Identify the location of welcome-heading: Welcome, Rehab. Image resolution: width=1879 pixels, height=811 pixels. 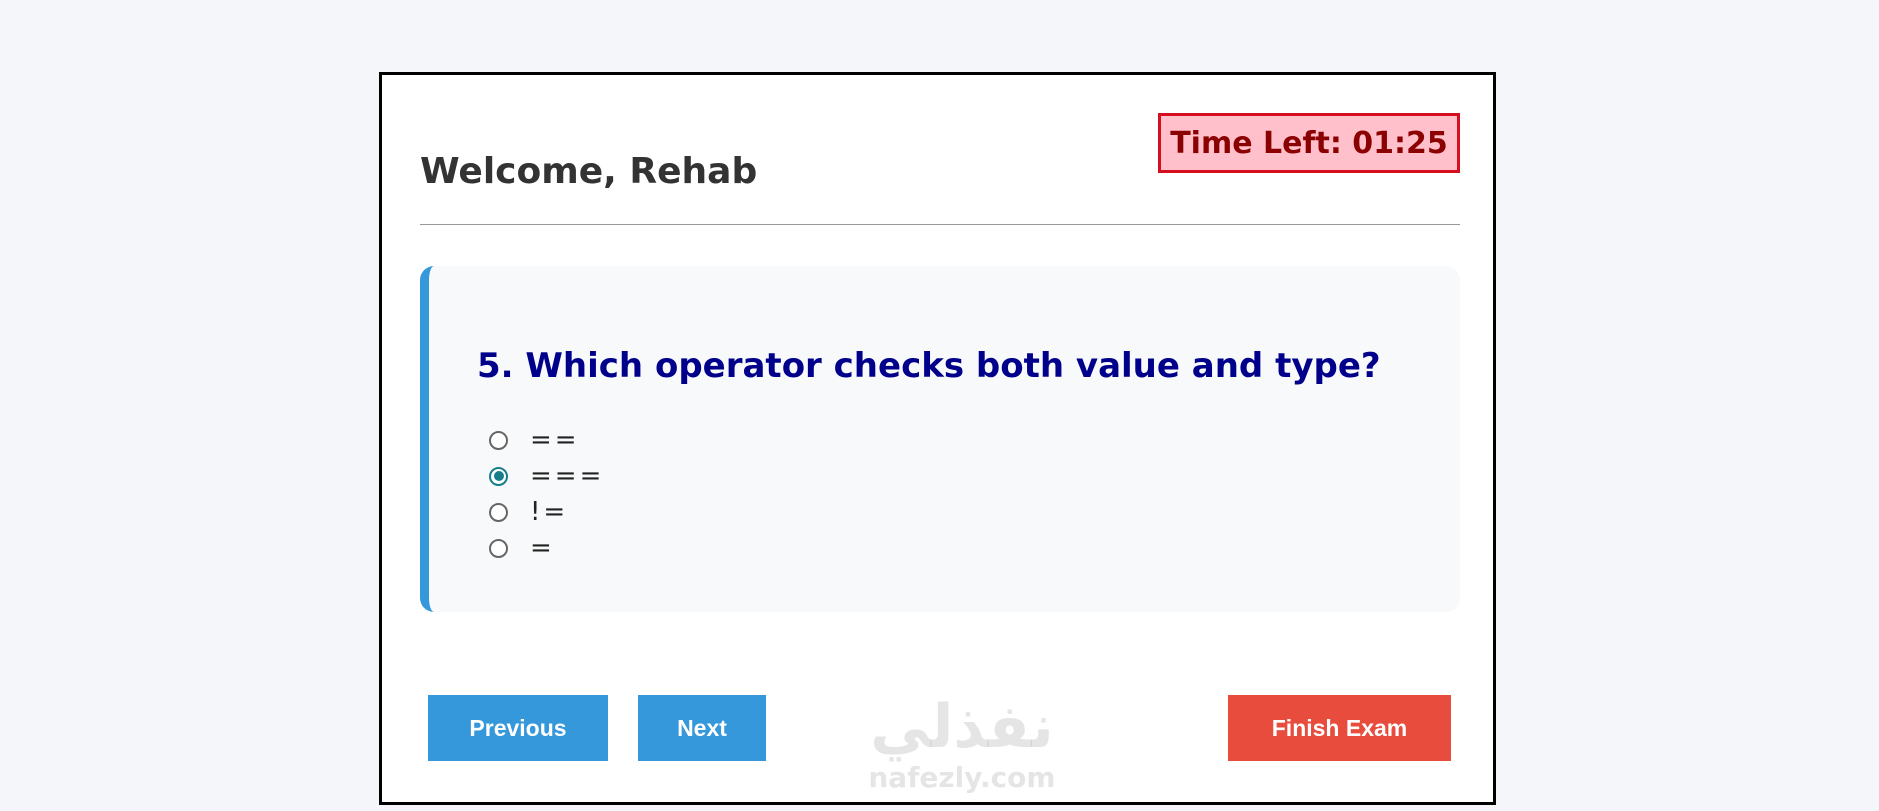
(589, 171).